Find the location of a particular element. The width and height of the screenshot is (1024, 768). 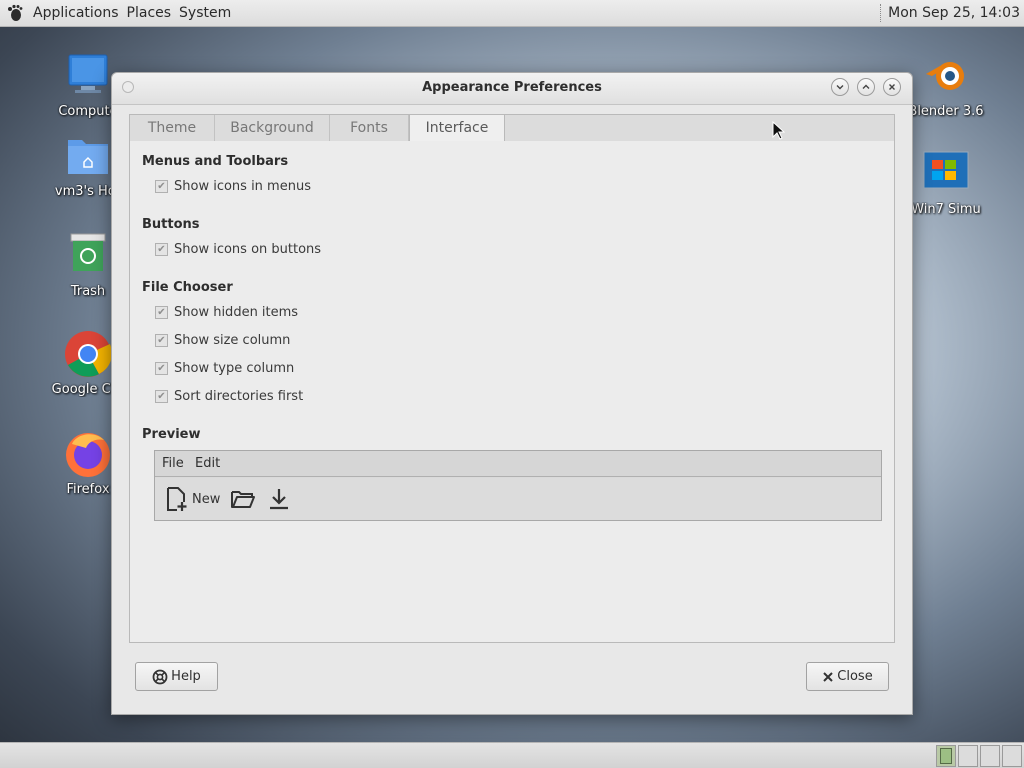

clock: Mon Sep 25, 14:03 is located at coordinates (954, 13).